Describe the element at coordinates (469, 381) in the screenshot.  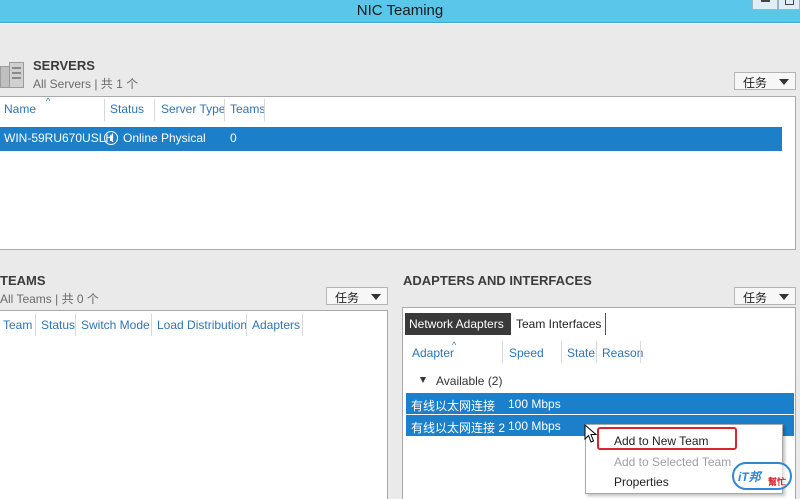
I see `available-group-label: Available (2)` at that location.